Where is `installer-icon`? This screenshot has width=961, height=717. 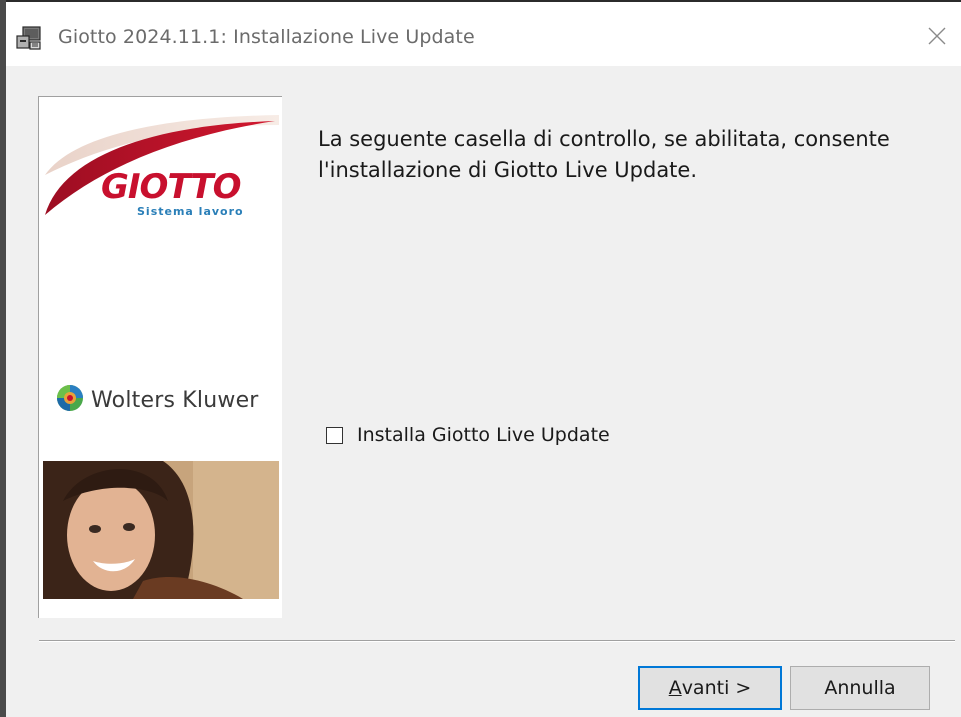 installer-icon is located at coordinates (29, 38).